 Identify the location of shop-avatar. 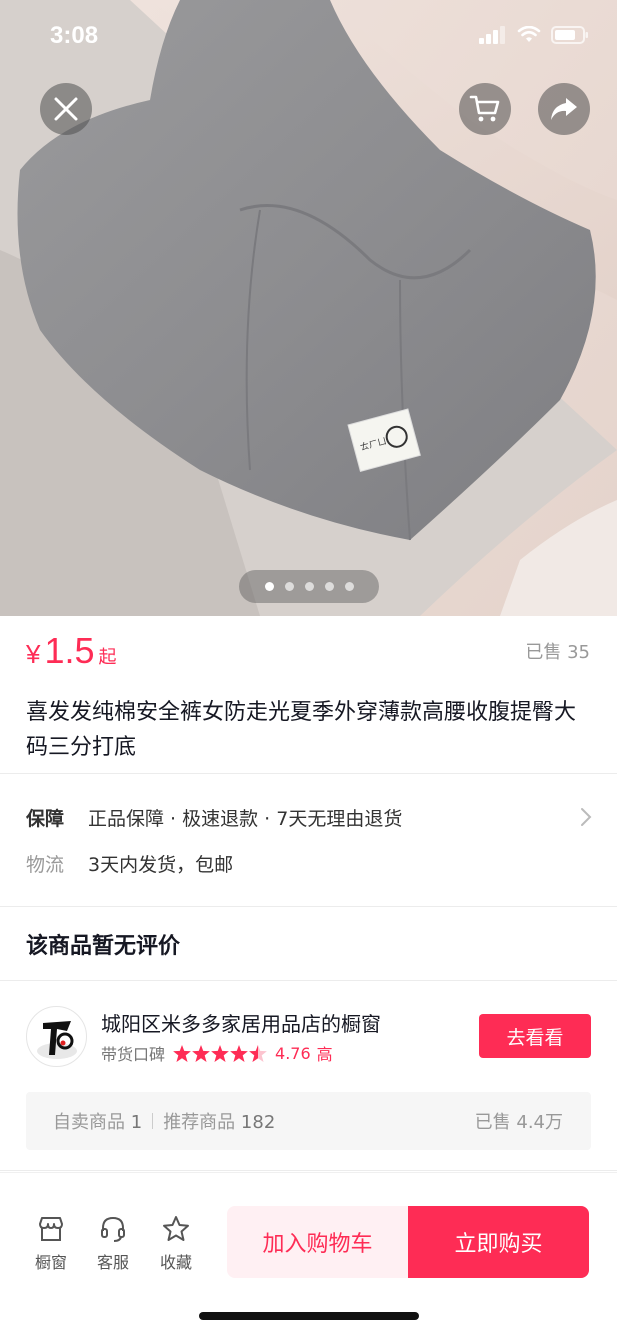
(56, 1036).